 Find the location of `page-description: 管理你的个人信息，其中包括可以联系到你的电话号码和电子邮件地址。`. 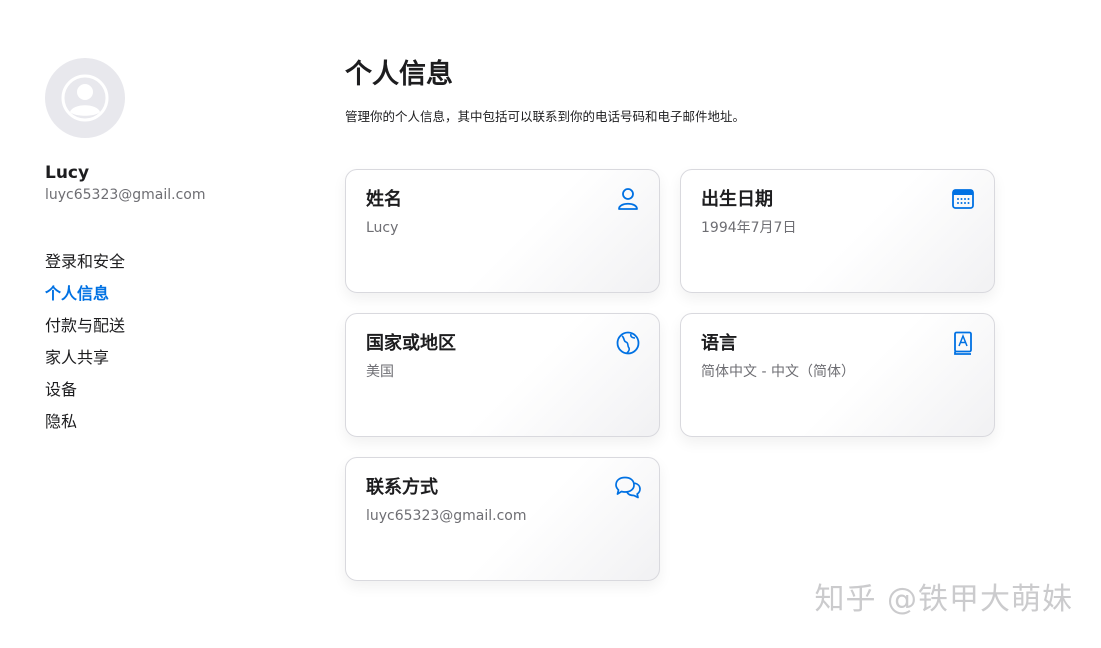

page-description: 管理你的个人信息，其中包括可以联系到你的电话号码和电子邮件地址。 is located at coordinates (545, 116).